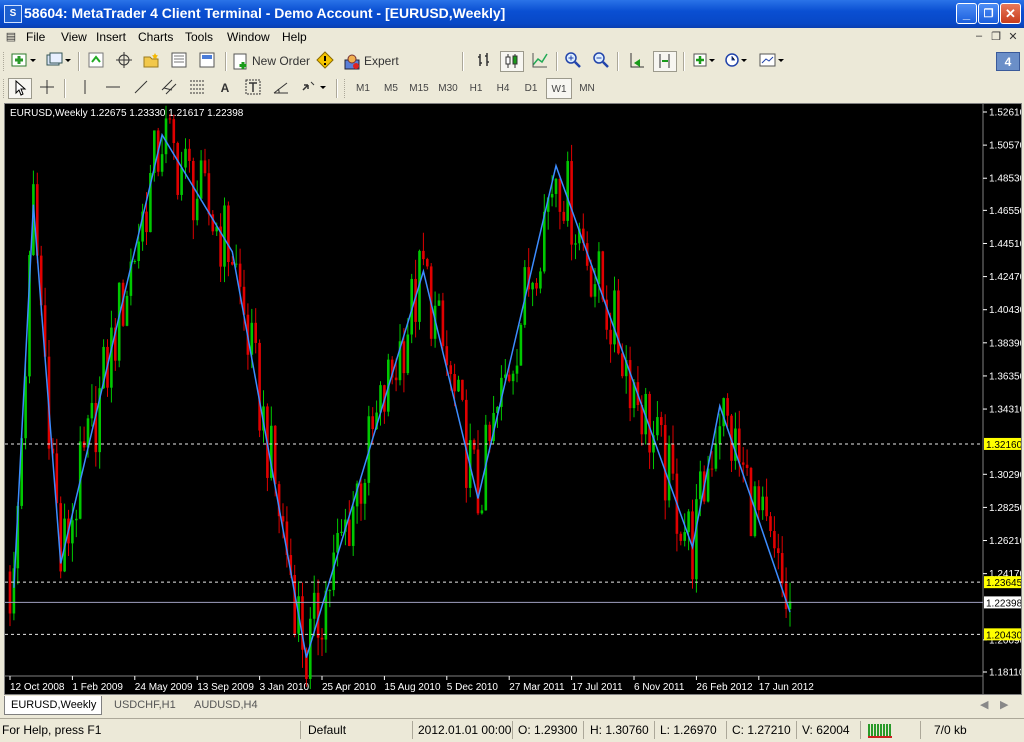  Describe the element at coordinates (548, 730) in the screenshot. I see `status-open: O: 1.29300` at that location.